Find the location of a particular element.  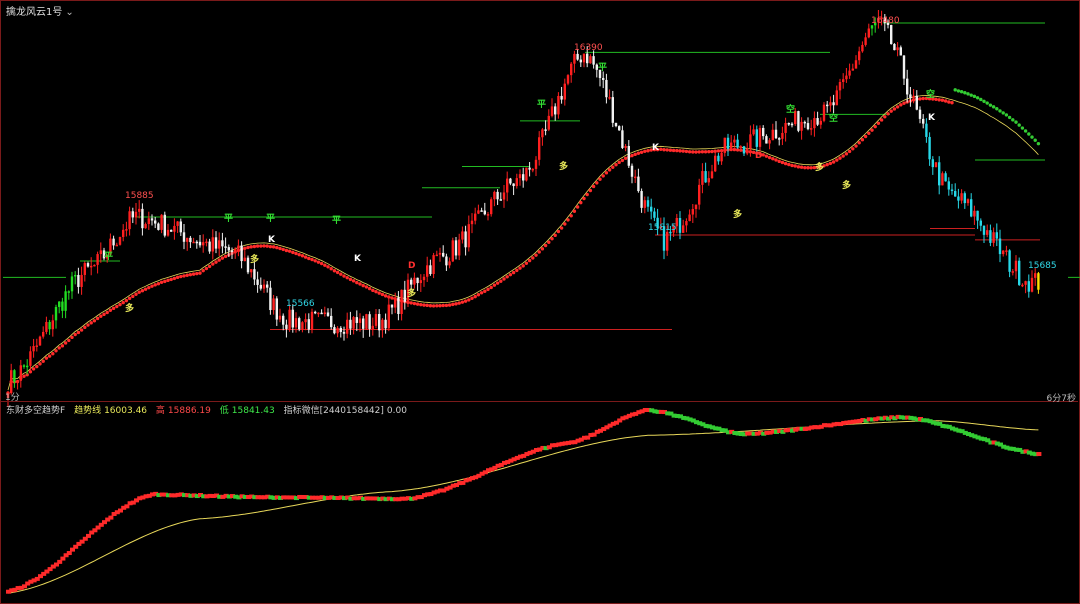

period-label: 1分 is located at coordinates (12, 398).